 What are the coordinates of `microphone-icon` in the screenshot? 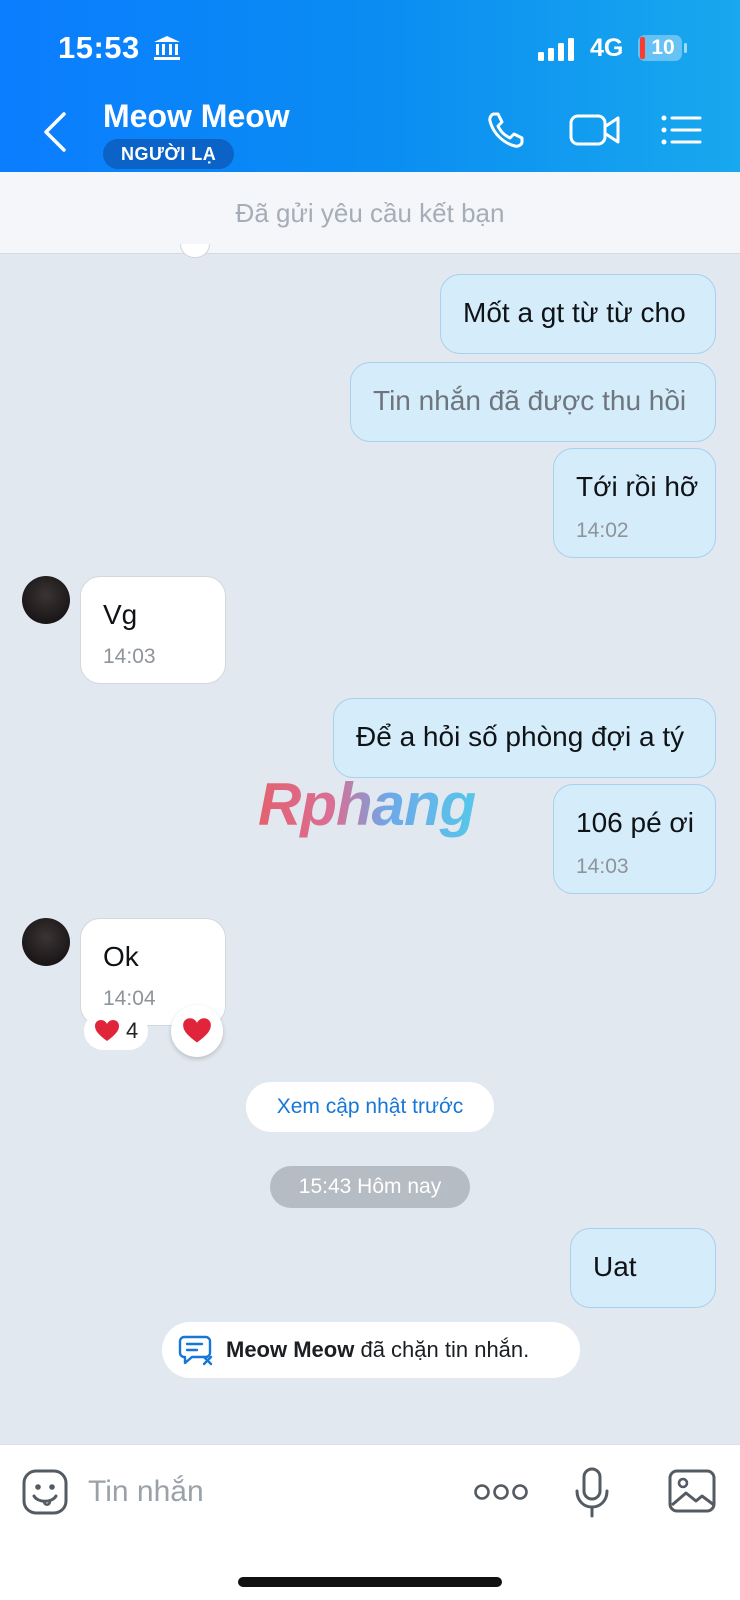 It's located at (592, 1493).